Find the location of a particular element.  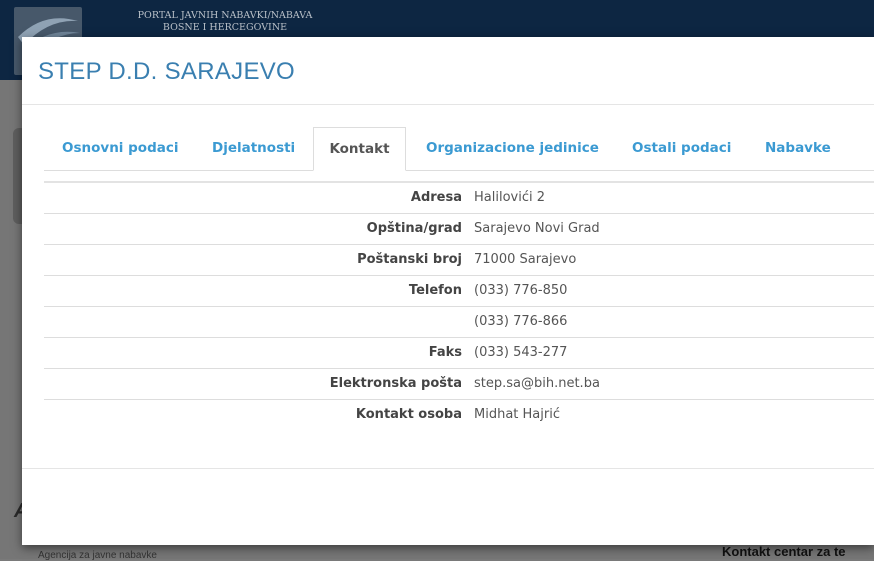

modal-footer-divider is located at coordinates (448, 468).